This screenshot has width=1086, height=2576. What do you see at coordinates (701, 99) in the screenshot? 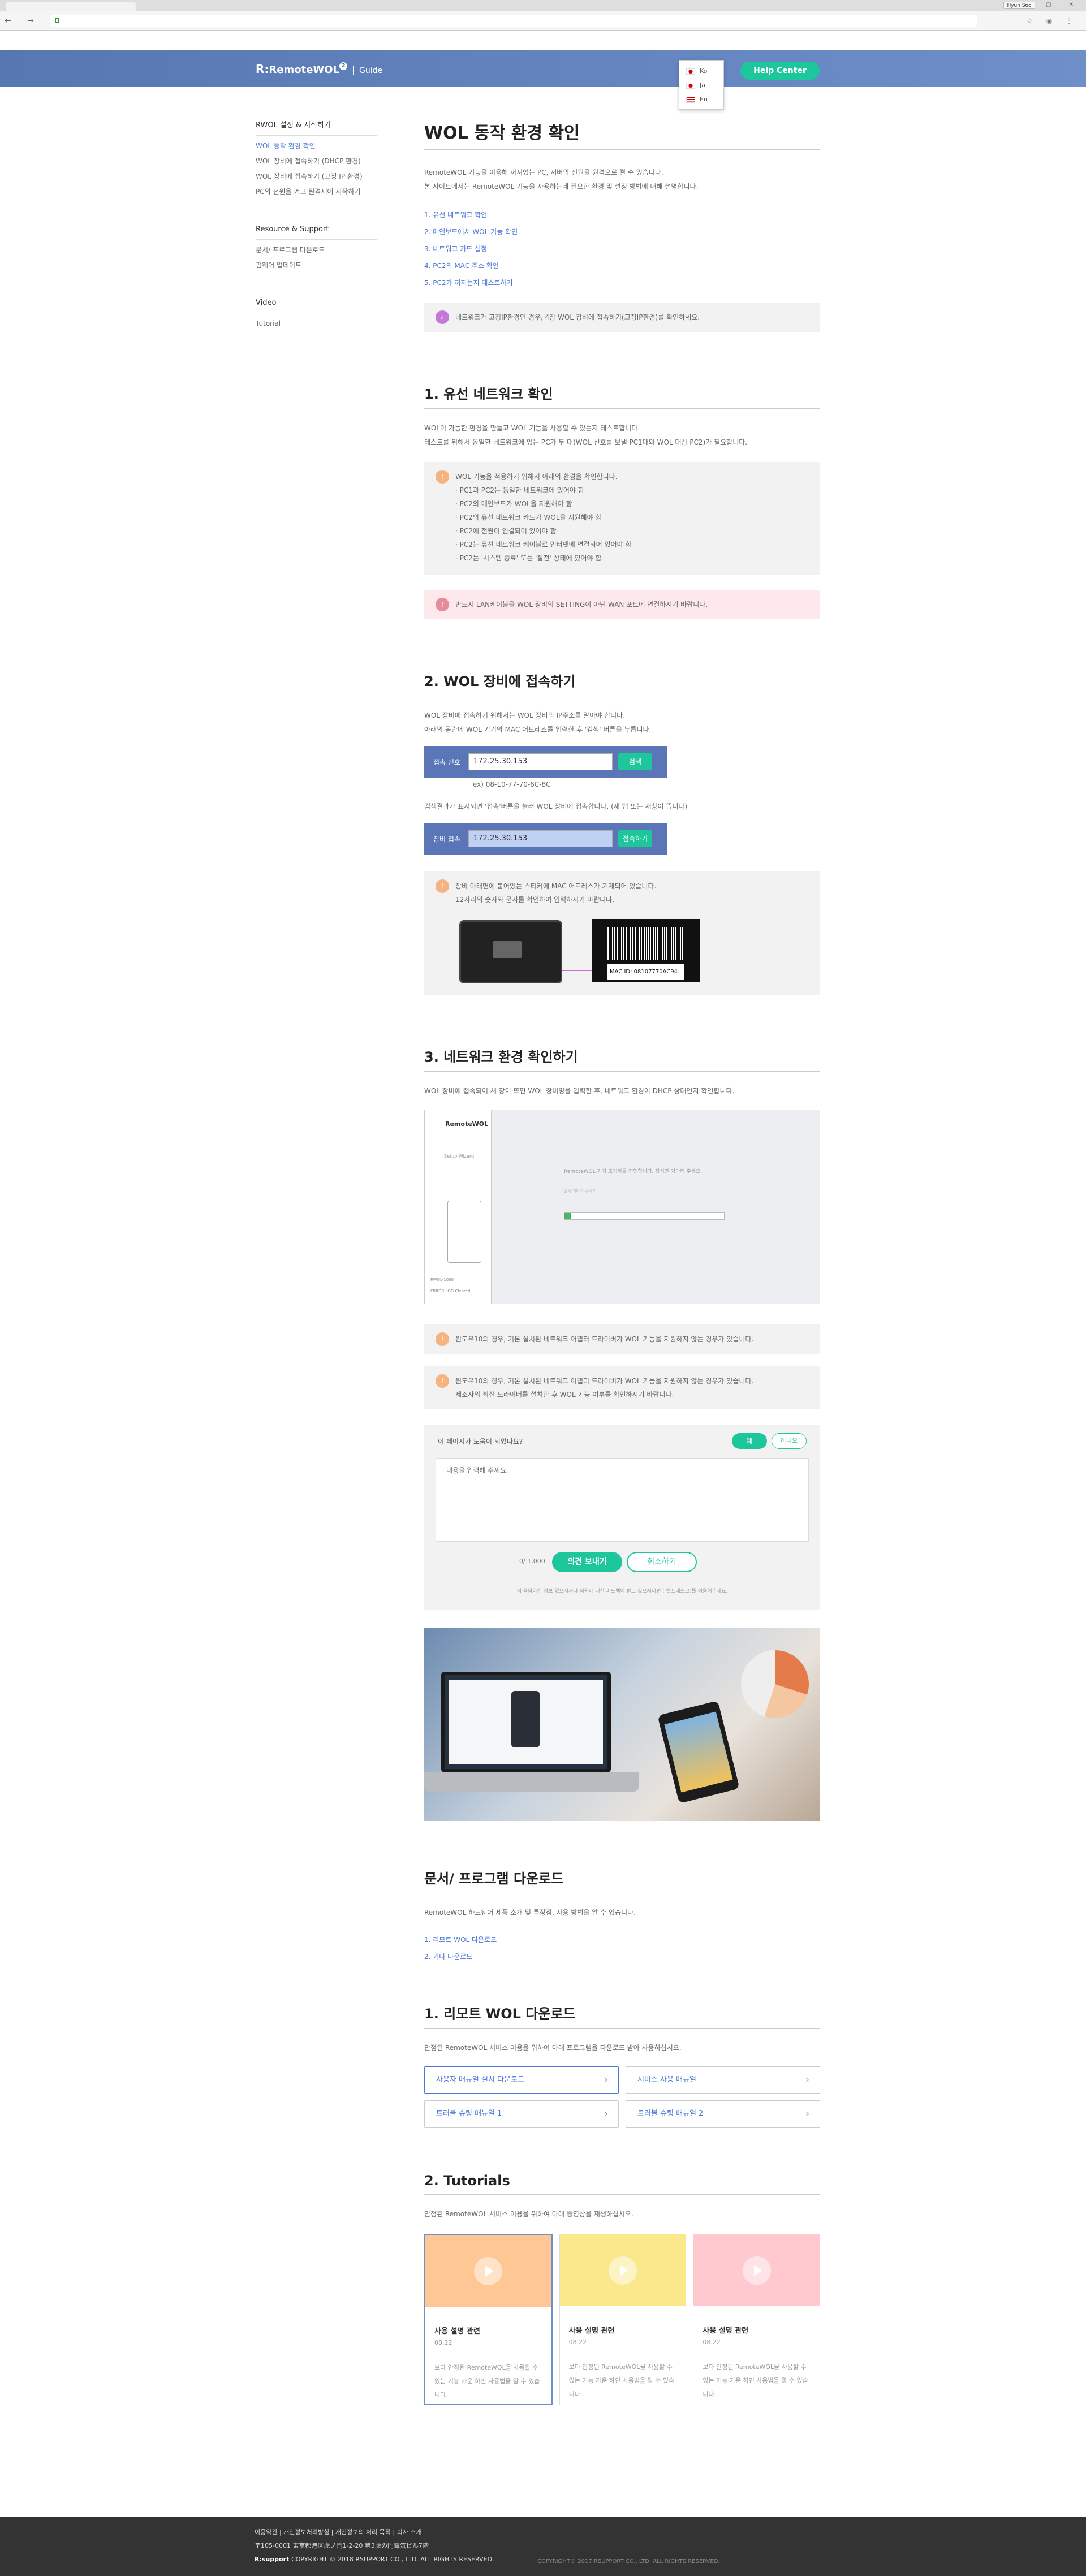
I see `lang-en: En` at bounding box center [701, 99].